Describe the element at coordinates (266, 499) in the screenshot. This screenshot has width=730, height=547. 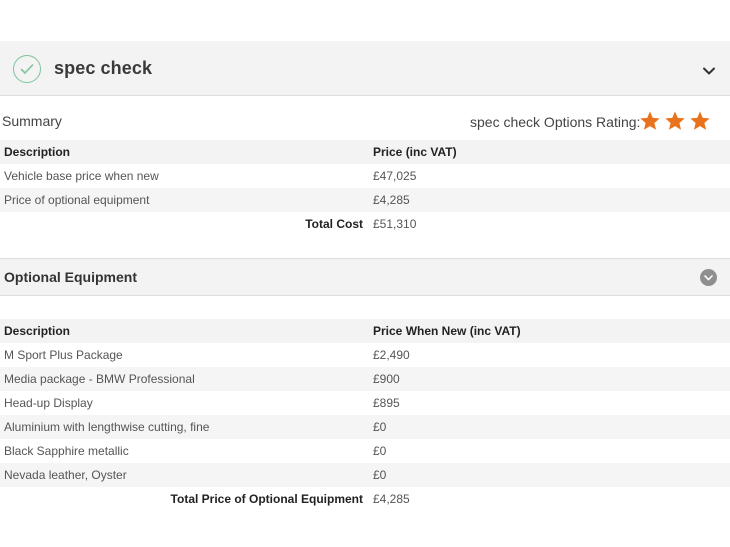
I see `total-label: Total Price of Optional Equipment` at that location.